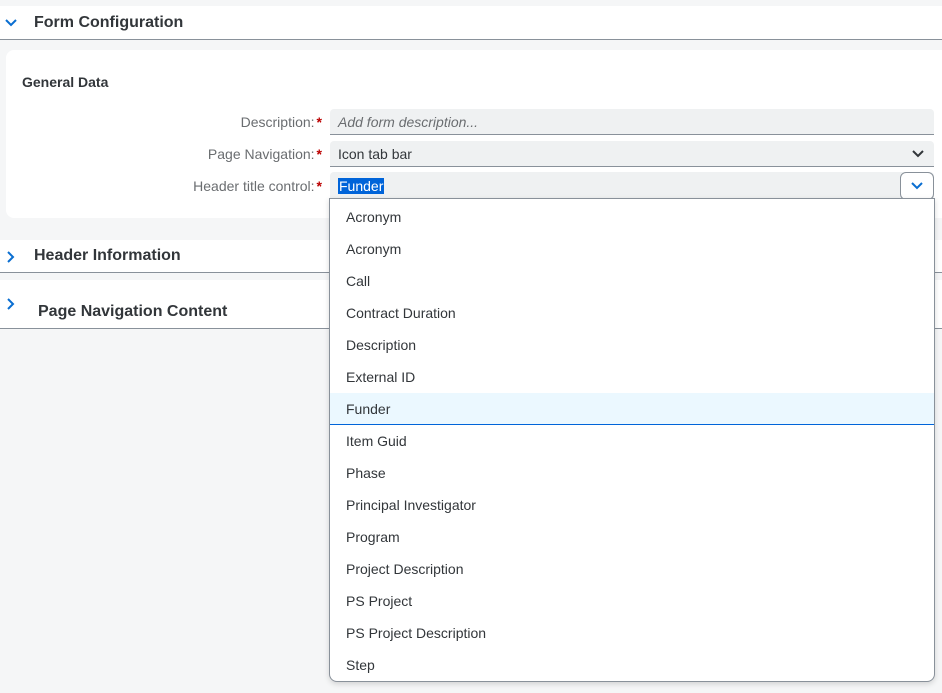 This screenshot has width=942, height=693. I want to click on description-label: Description: *, so click(281, 122).